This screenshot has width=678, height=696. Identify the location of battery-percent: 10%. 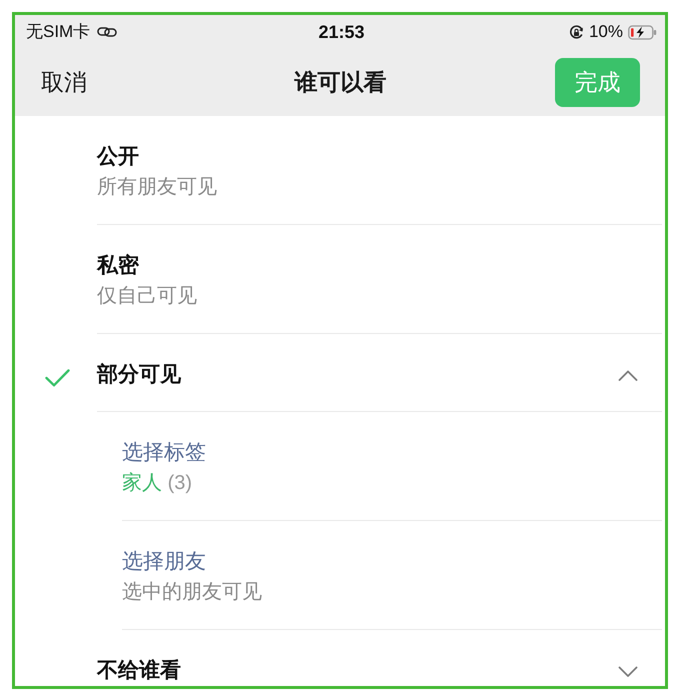
(605, 32).